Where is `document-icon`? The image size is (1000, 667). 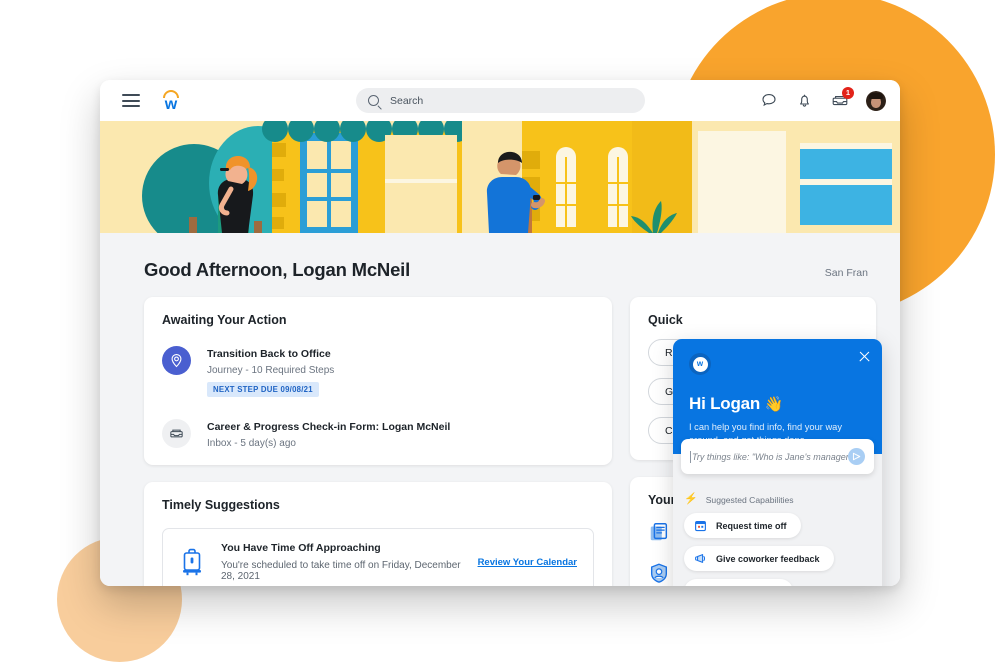
document-icon is located at coordinates (700, 585).